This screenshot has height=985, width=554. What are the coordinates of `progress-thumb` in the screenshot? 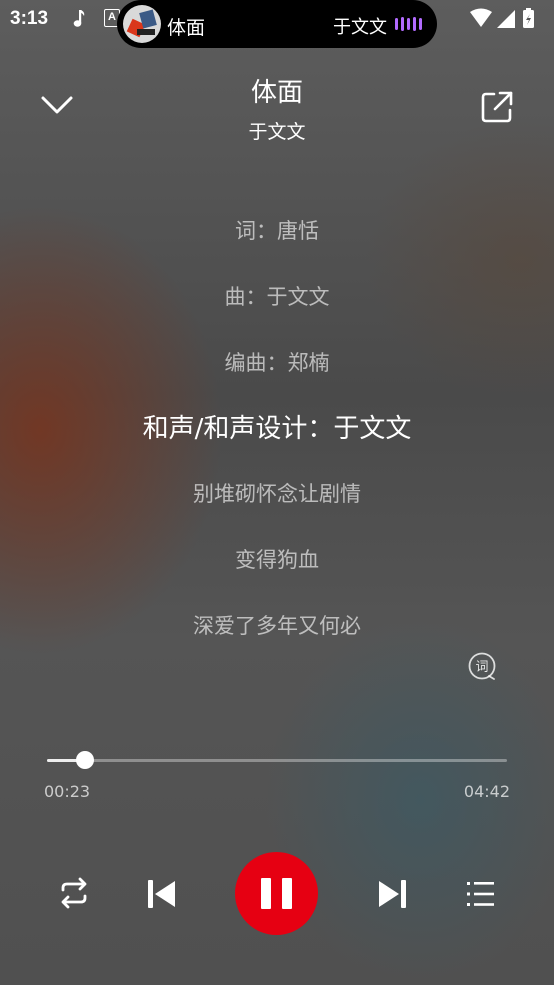 It's located at (84, 760).